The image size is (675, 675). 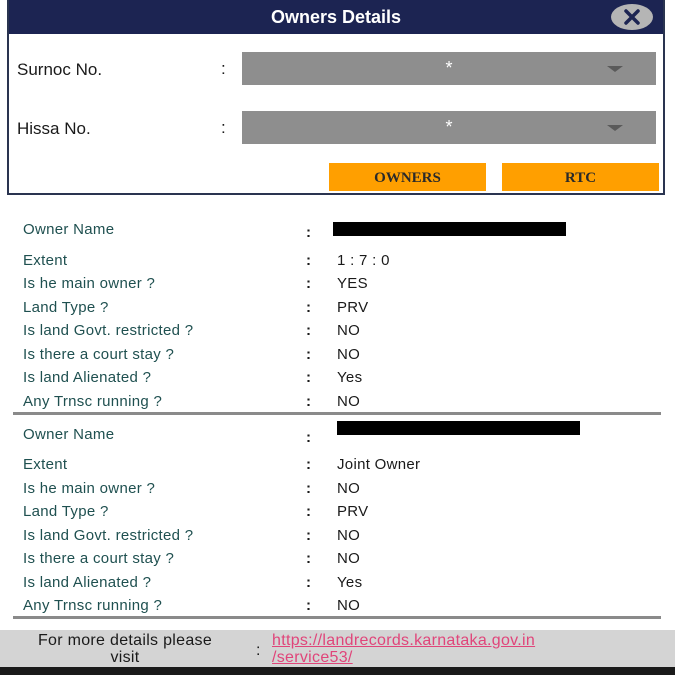 I want to click on hissa-select-value: *, so click(x=449, y=127).